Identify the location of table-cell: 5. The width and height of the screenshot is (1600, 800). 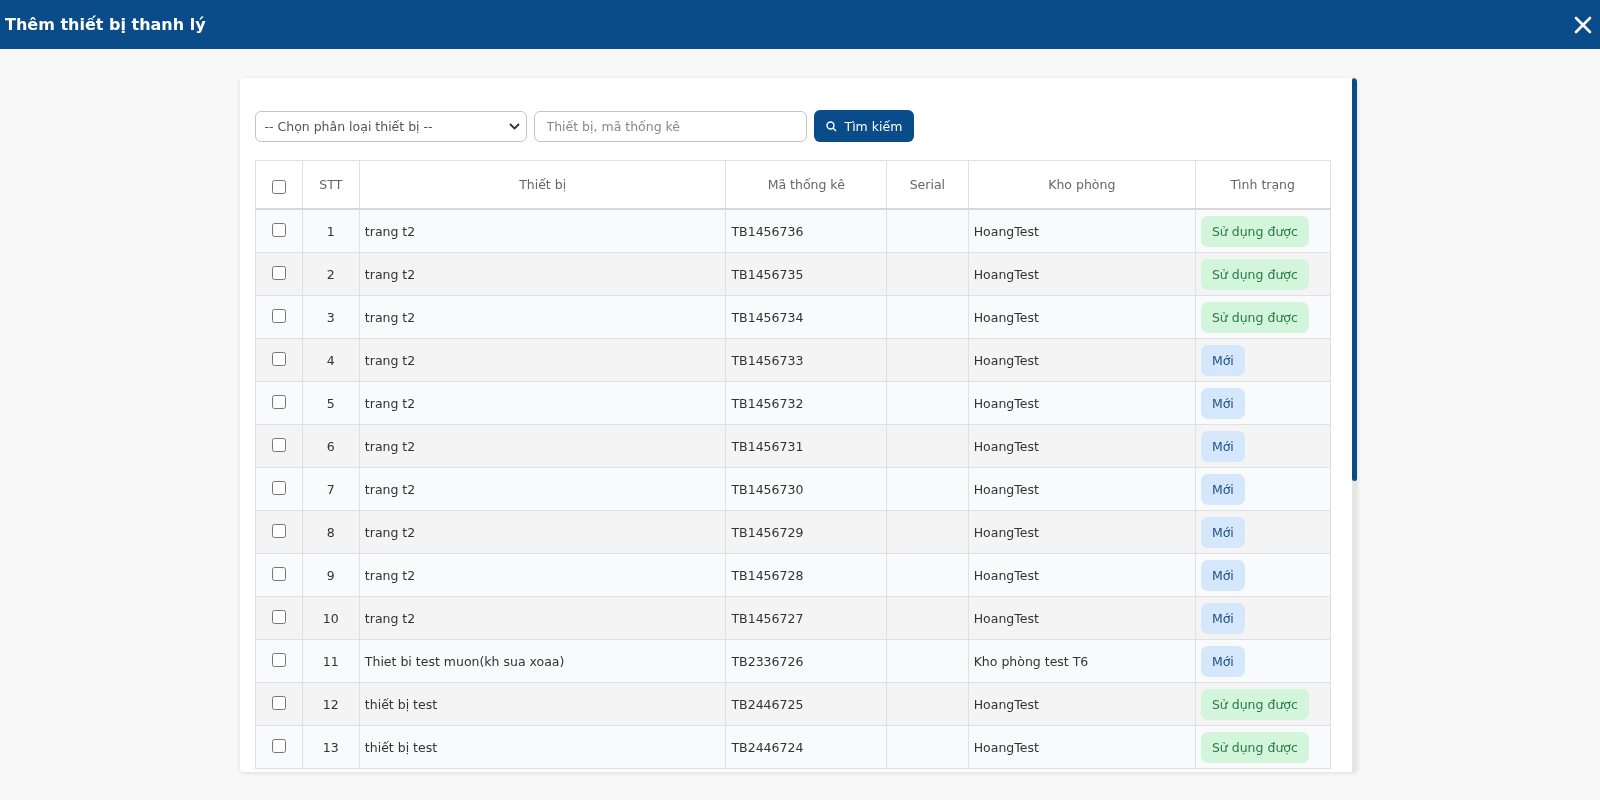
(331, 403).